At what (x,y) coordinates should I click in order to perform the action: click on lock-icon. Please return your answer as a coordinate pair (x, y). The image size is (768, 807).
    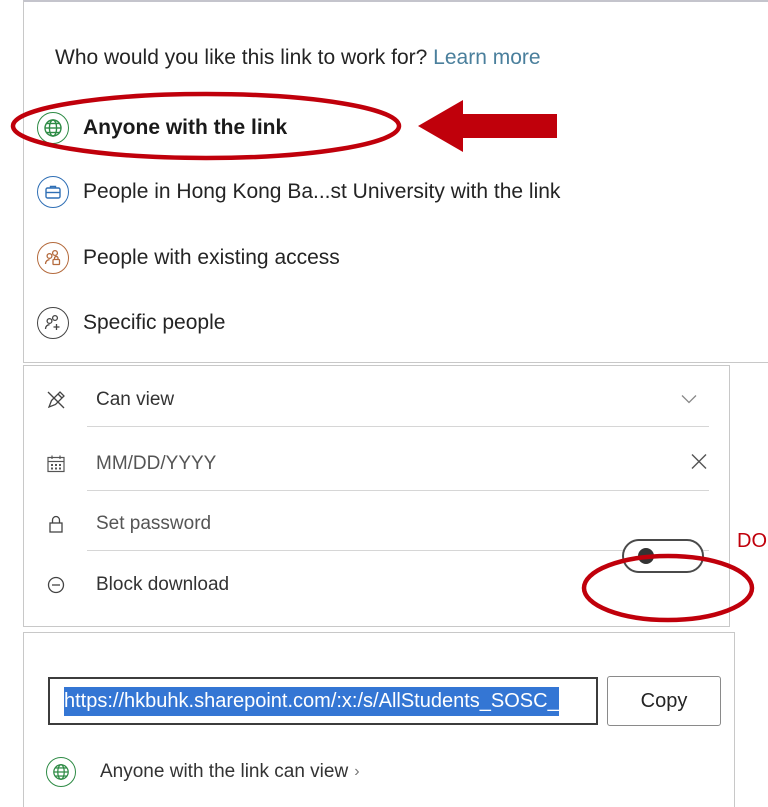
    Looking at the image, I should click on (56, 524).